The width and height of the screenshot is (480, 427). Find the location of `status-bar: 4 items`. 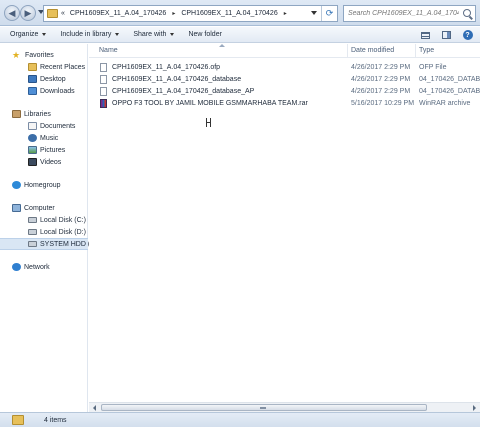

status-bar: 4 items is located at coordinates (240, 419).